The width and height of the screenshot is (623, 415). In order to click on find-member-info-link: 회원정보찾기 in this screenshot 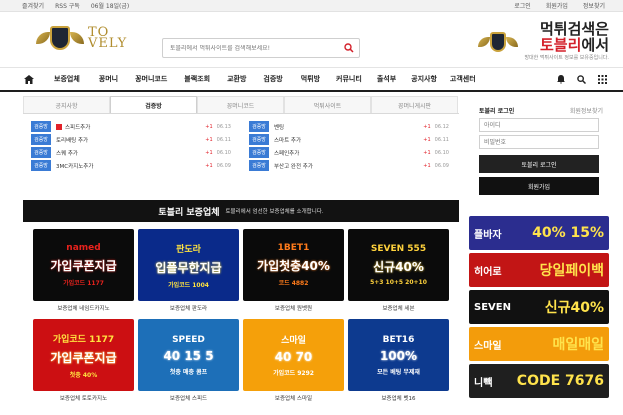, I will do `click(586, 110)`.